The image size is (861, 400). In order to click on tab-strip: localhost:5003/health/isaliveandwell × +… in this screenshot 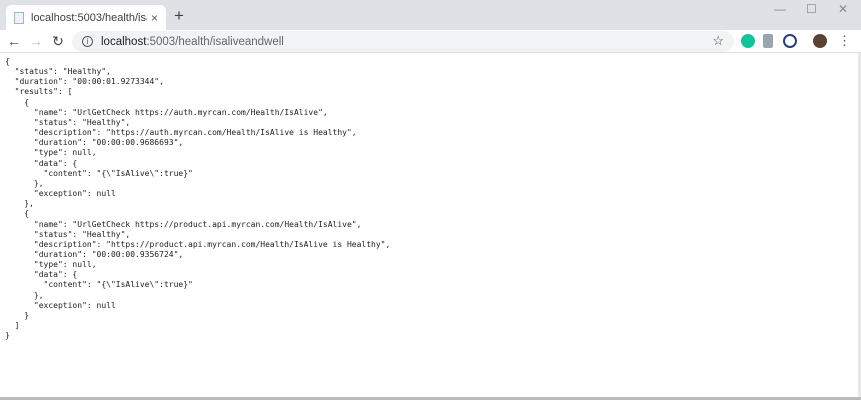, I will do `click(430, 15)`.